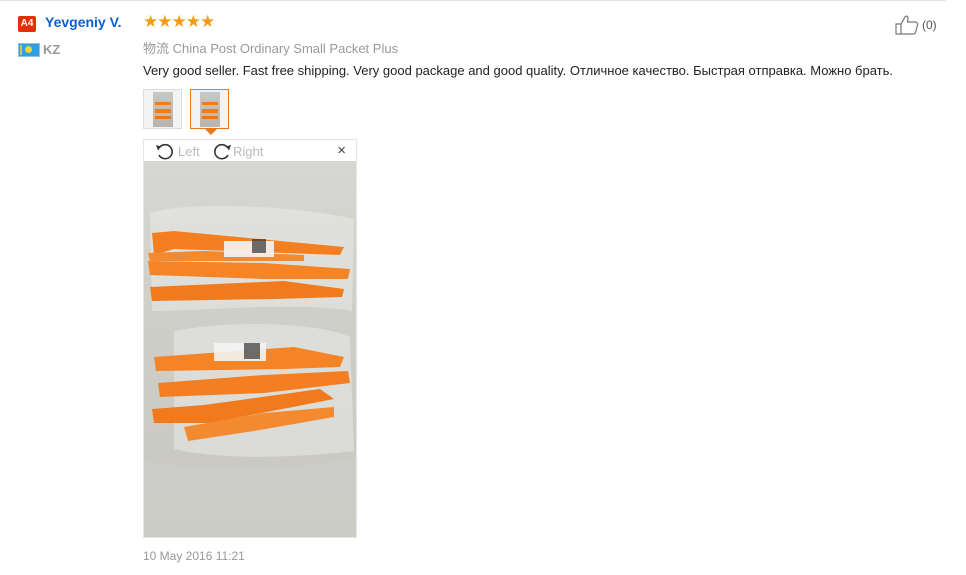 Image resolution: width=966 pixels, height=575 pixels. What do you see at coordinates (929, 25) in the screenshot?
I see `helpful-count: (0)` at bounding box center [929, 25].